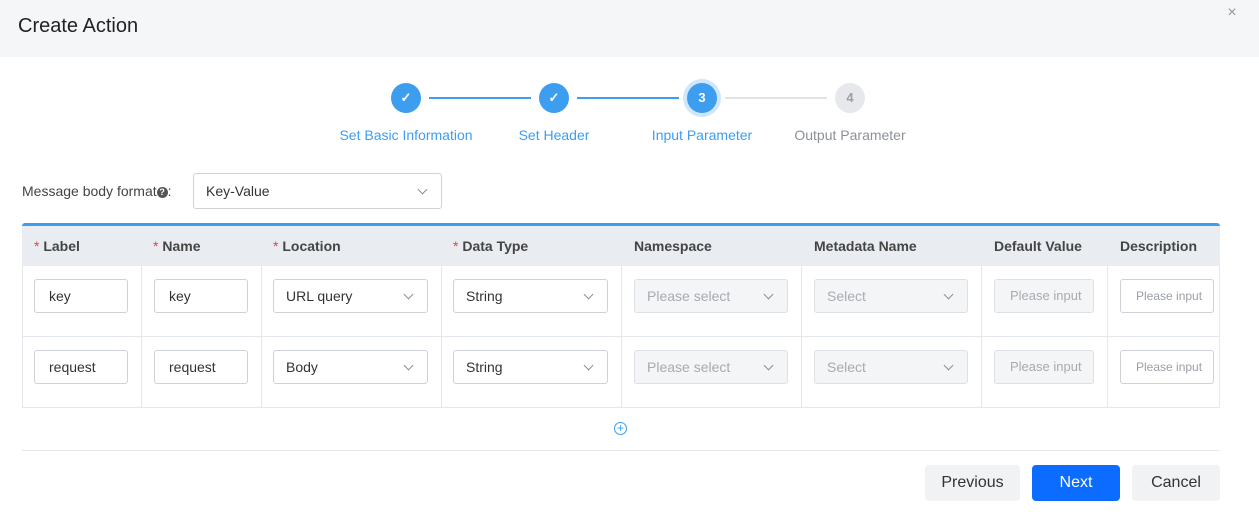 This screenshot has height=514, width=1259. Describe the element at coordinates (319, 296) in the screenshot. I see `location-value: URL query` at that location.